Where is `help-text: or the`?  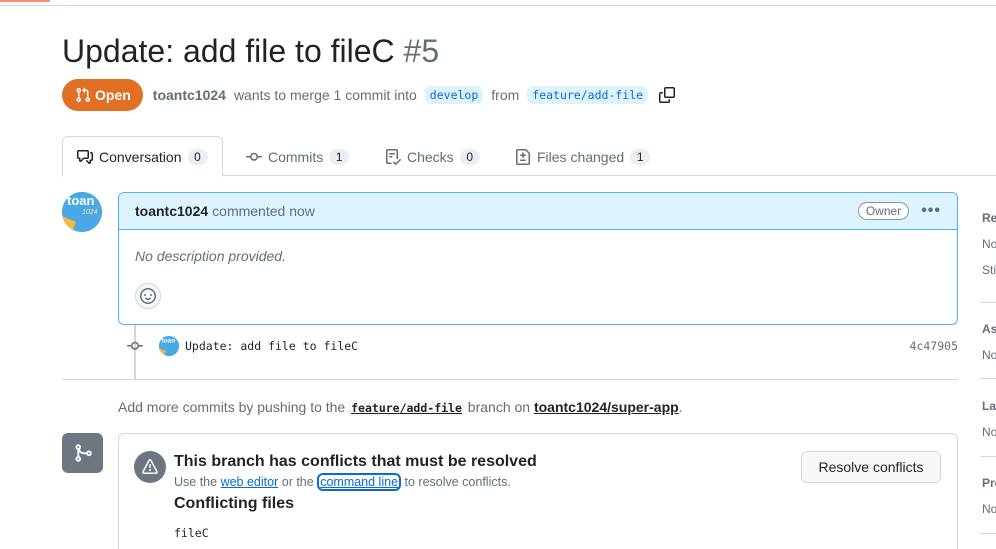 help-text: or the is located at coordinates (297, 482).